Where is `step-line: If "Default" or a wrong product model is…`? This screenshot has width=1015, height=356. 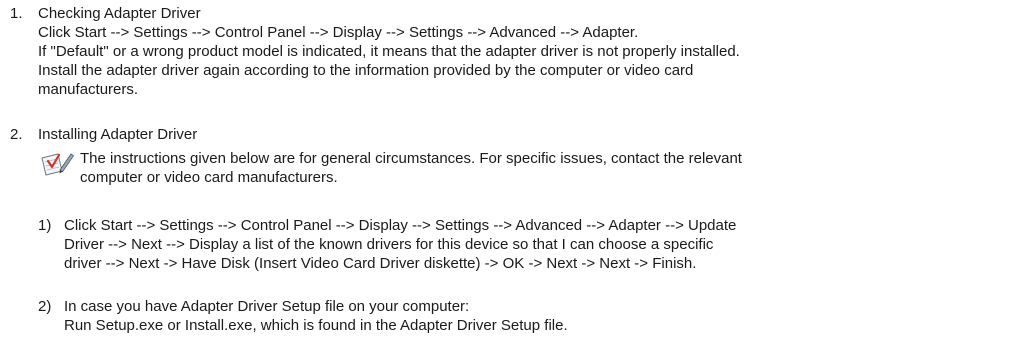 step-line: If "Default" or a wrong product model is… is located at coordinates (389, 51).